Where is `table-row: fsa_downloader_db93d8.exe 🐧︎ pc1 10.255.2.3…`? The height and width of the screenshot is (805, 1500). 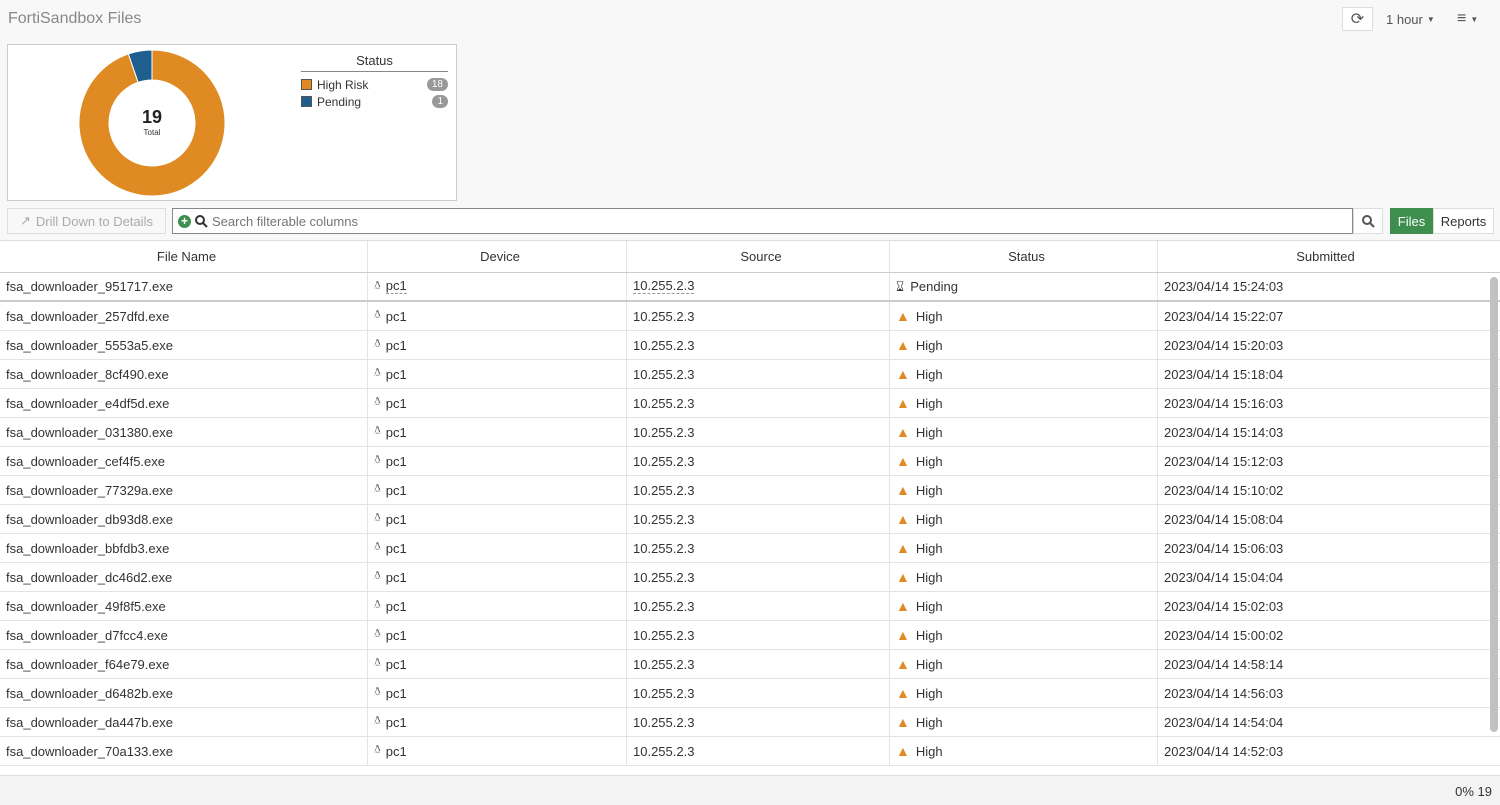 table-row: fsa_downloader_db93d8.exe 🐧︎ pc1 10.255.2.3… is located at coordinates (750, 519).